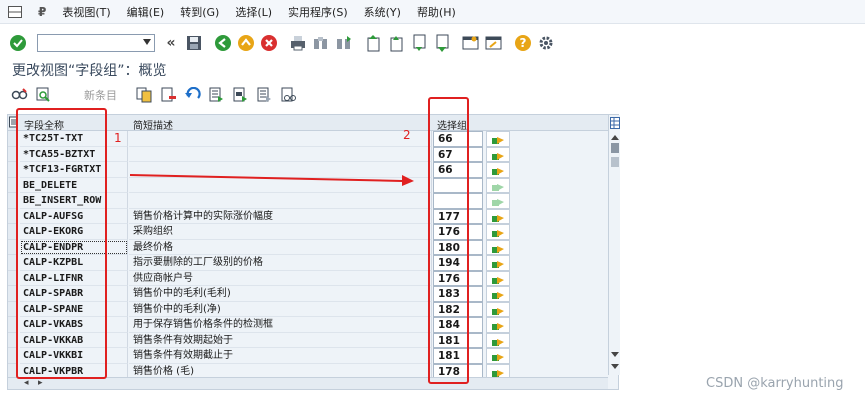  What do you see at coordinates (298, 43) in the screenshot?
I see `print-icon` at bounding box center [298, 43].